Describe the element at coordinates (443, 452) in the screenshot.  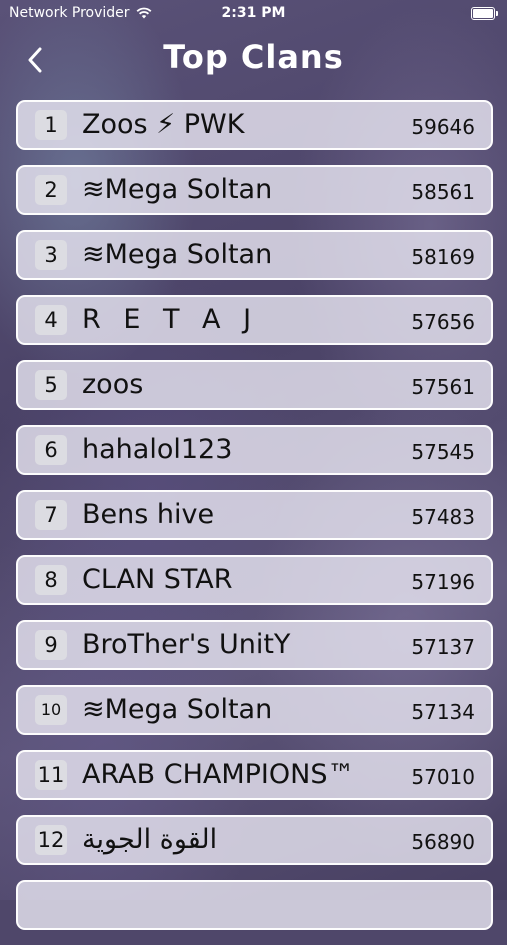
I see `clan-score: 57545` at that location.